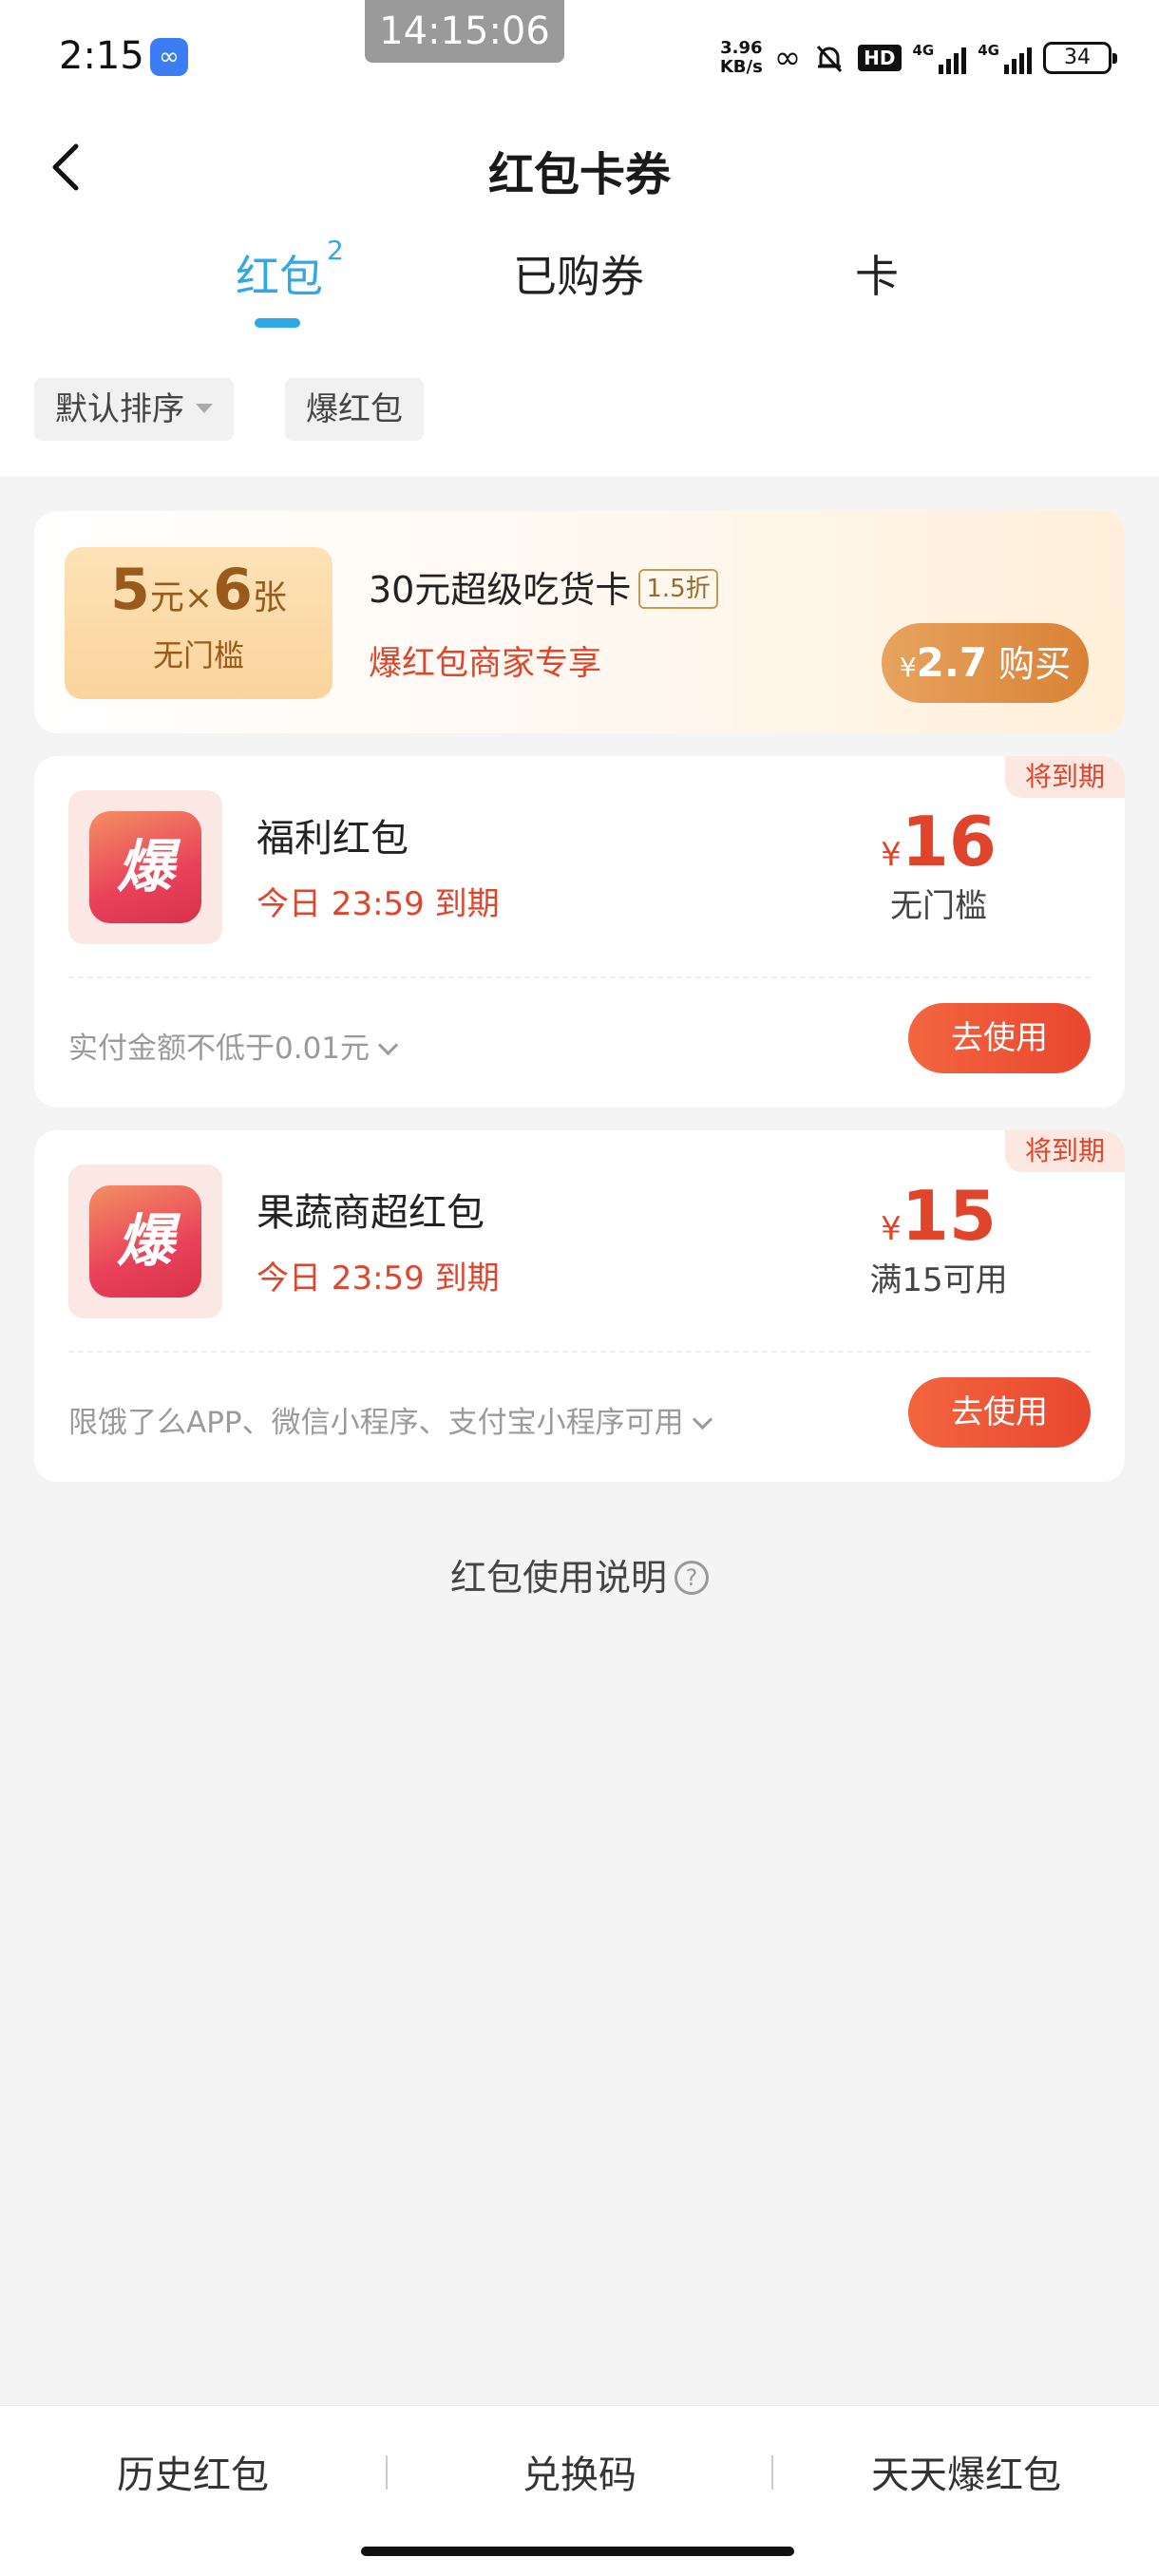  I want to click on bottom-bar: 历史红包 兑换码 天天爆红包, so click(579, 2490).